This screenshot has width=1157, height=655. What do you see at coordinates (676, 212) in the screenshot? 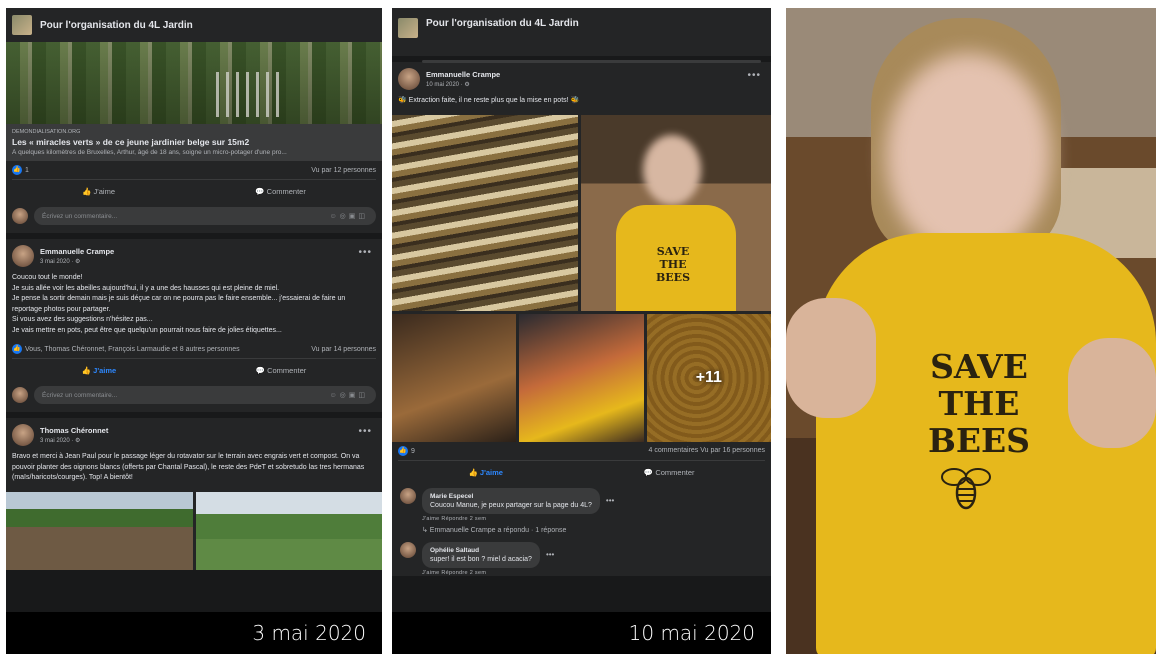
I see `child-shirt-photo: SAVE THE BEES` at bounding box center [676, 212].